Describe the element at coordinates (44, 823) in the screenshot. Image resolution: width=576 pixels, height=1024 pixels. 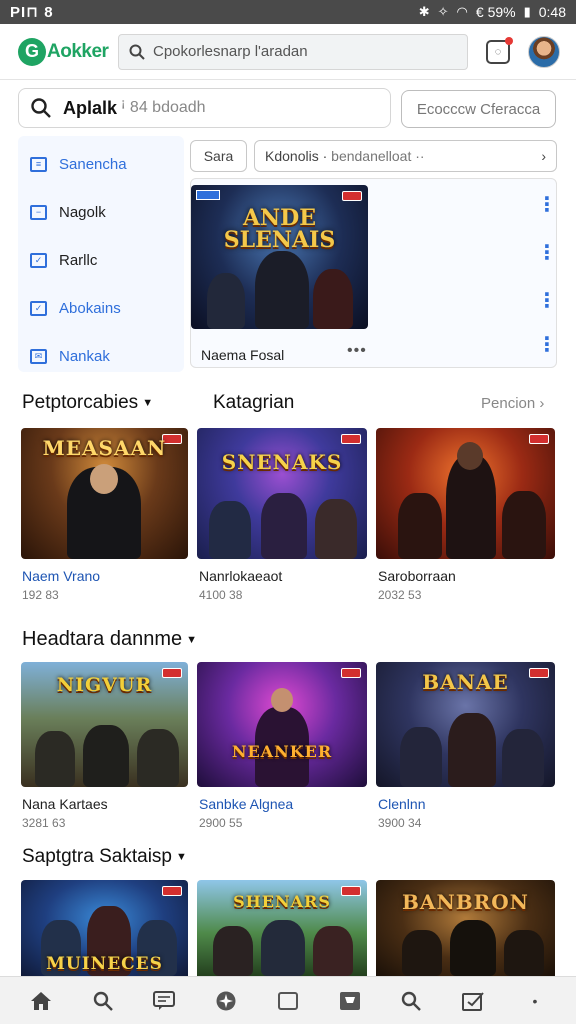
I see `game-meta: 3281 63` at that location.